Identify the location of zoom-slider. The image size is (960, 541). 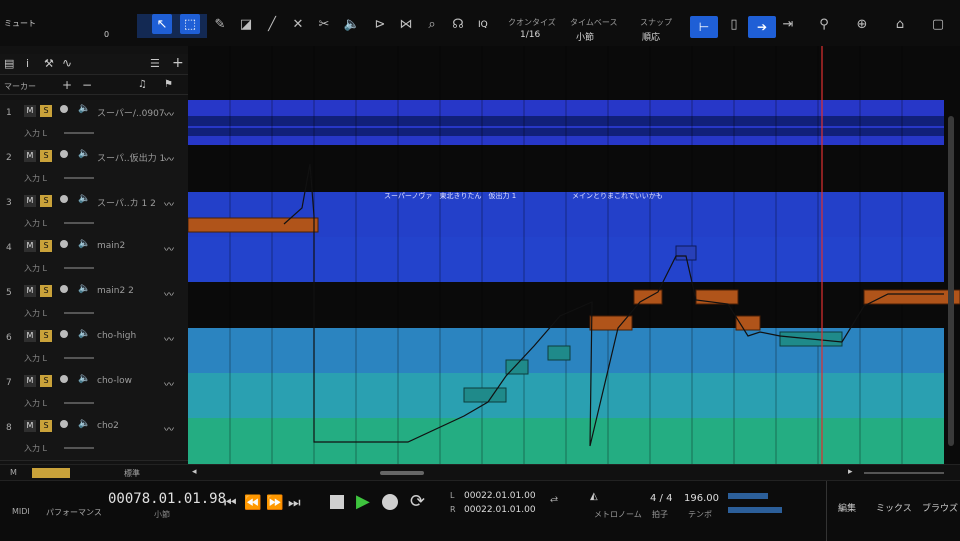
(904, 473).